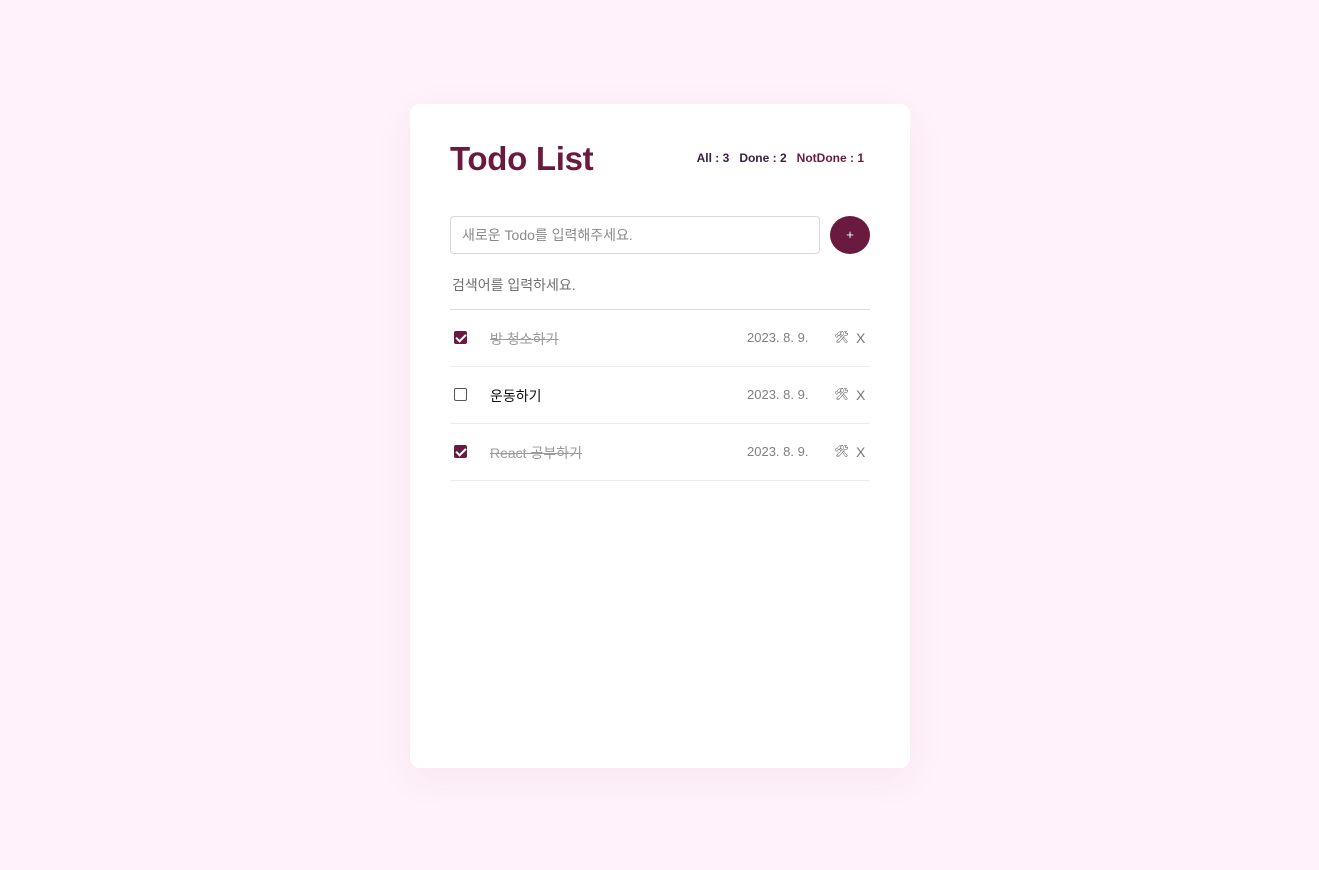 The width and height of the screenshot is (1319, 870). What do you see at coordinates (635, 235) in the screenshot?
I see `new-todo-input` at bounding box center [635, 235].